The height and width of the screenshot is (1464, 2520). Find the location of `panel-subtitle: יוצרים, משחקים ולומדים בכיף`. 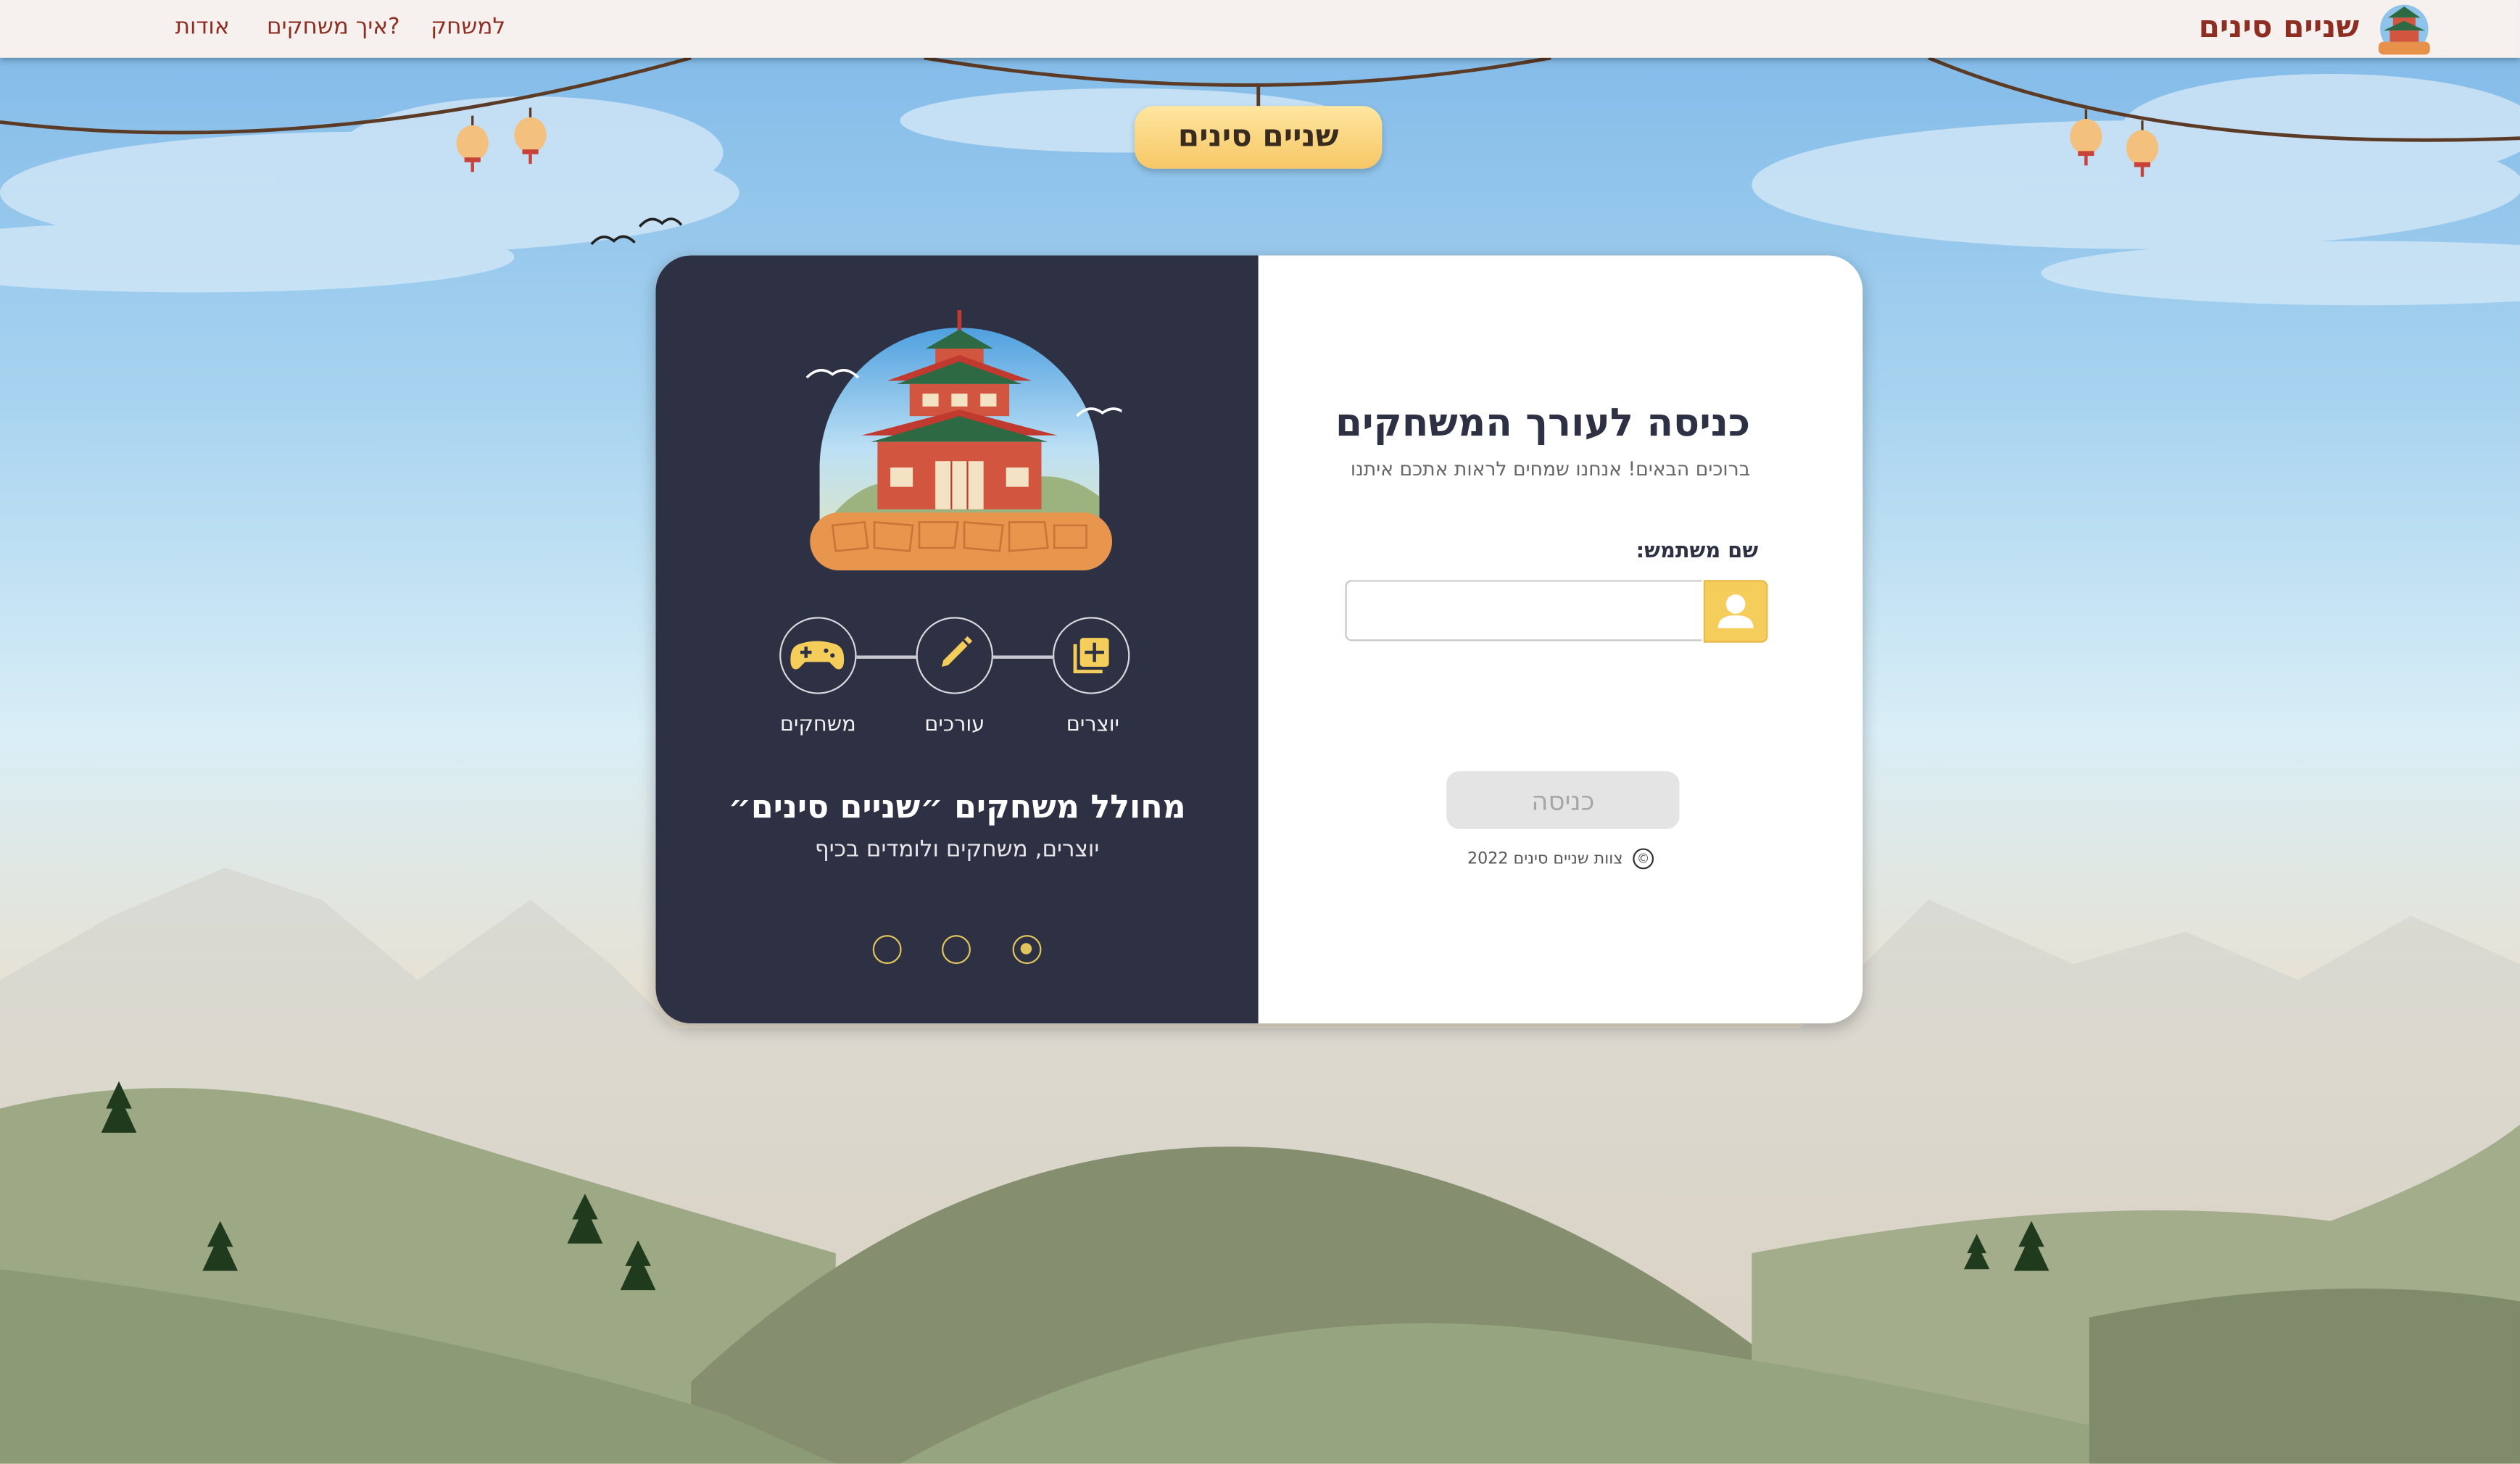

panel-subtitle: יוצרים, משחקים ולומדים בכיף is located at coordinates (957, 850).